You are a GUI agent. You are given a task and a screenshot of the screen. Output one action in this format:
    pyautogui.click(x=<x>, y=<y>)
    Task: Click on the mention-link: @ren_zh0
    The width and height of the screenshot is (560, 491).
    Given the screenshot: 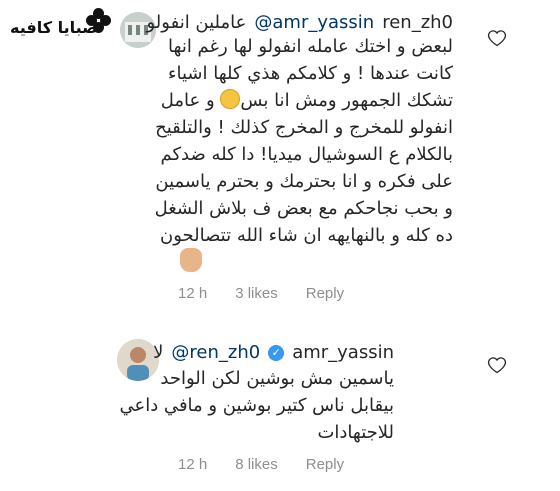 What is the action you would take?
    pyautogui.click(x=215, y=352)
    